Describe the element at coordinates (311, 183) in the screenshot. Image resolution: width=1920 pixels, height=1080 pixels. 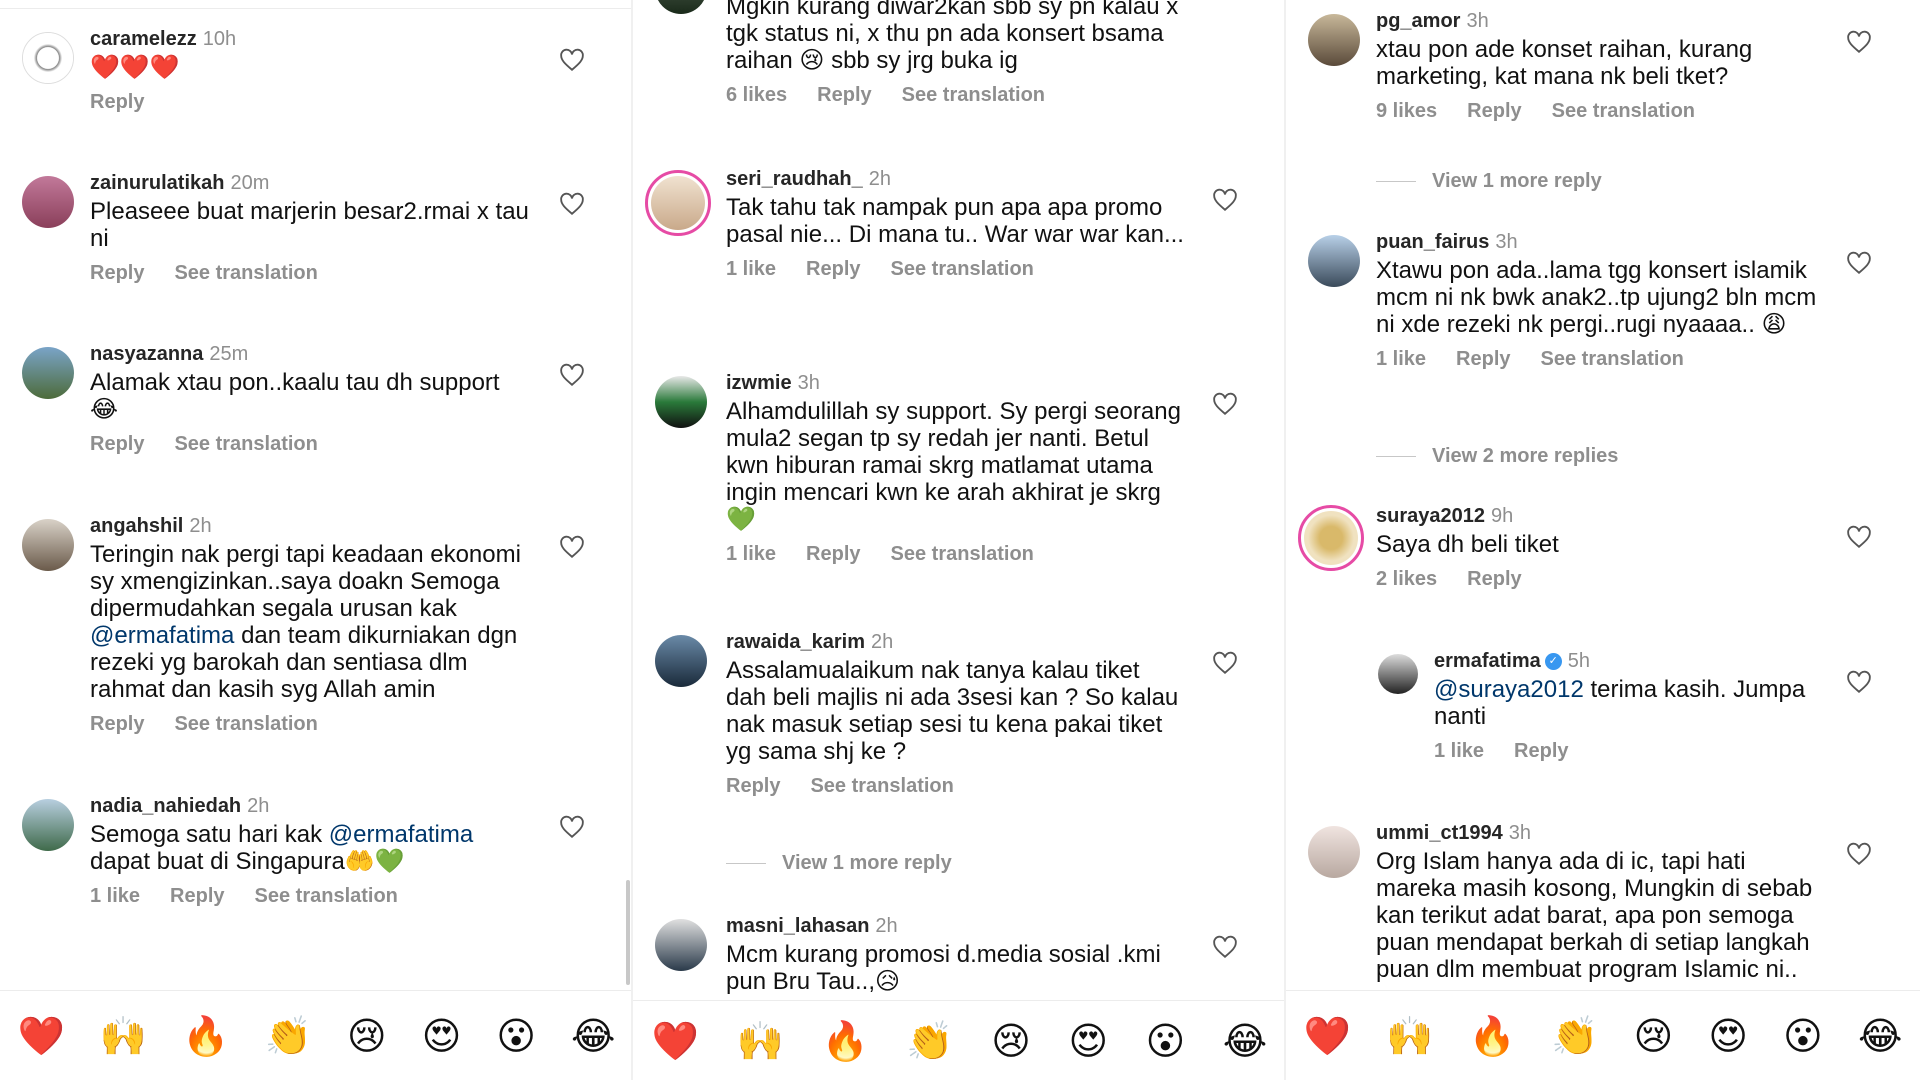
I see `comment-username: zainurulatikah 20m` at that location.